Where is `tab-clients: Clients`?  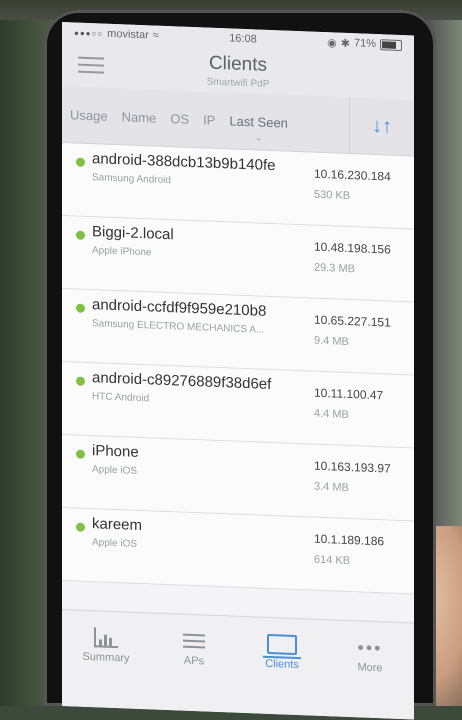 tab-clients: Clients is located at coordinates (282, 650).